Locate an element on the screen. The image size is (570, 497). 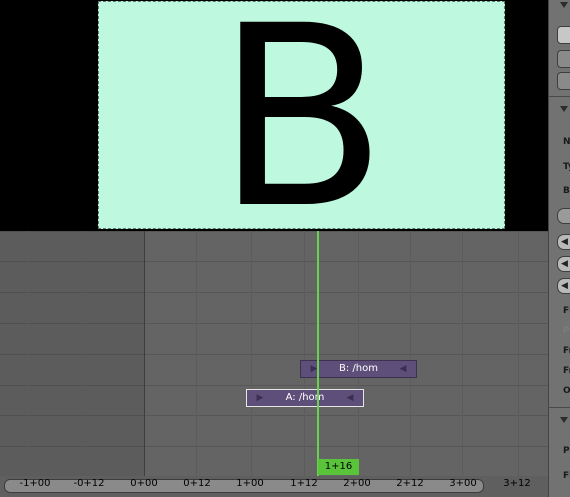
out-of-range-region is located at coordinates (72, 353).